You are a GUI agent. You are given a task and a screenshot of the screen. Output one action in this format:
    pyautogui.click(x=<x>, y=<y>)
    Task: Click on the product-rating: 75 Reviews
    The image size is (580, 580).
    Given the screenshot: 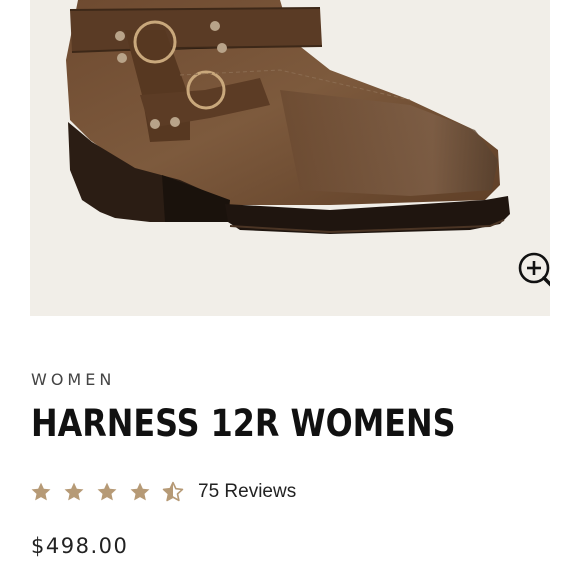 What is the action you would take?
    pyautogui.click(x=163, y=492)
    